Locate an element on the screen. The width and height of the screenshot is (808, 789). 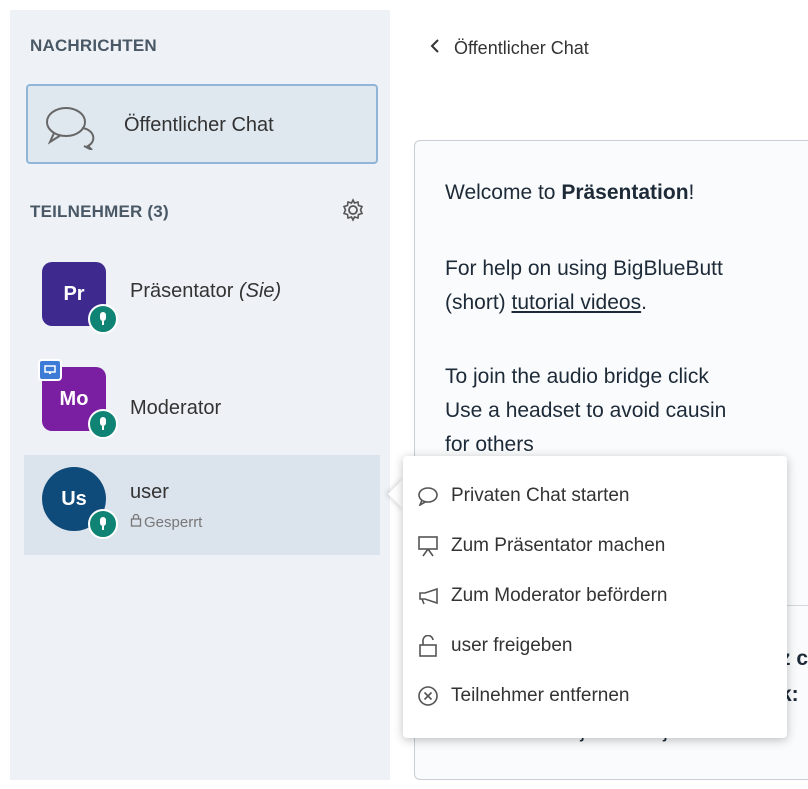
welcome-line: Welcome to Präsentation! is located at coordinates (569, 193).